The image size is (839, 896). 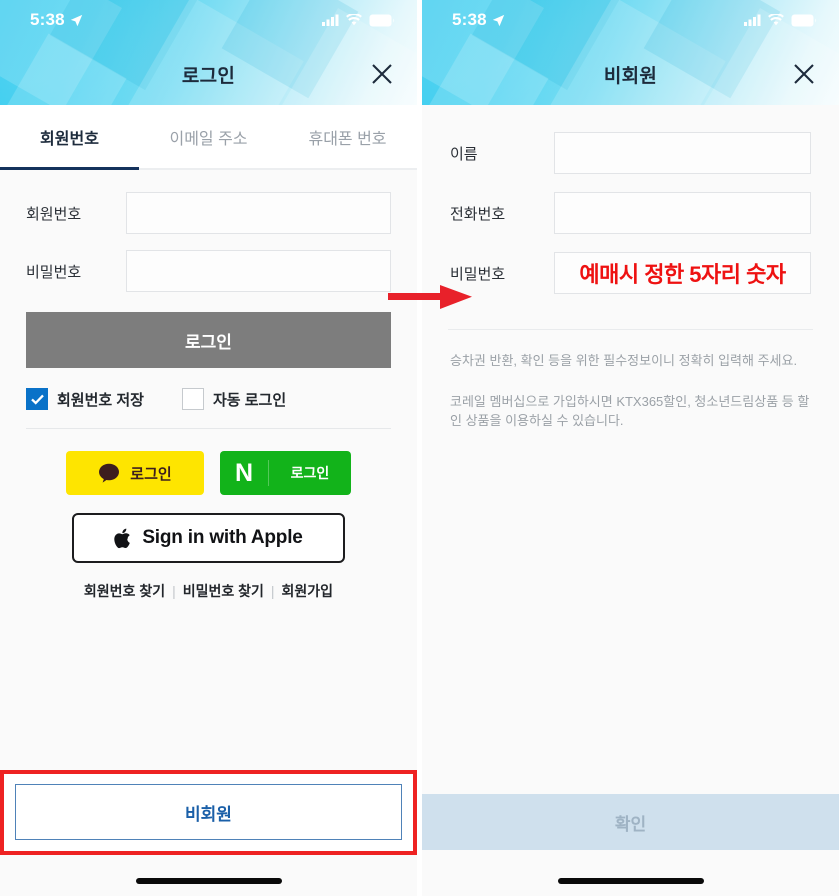 I want to click on kakao-login-button: 로그인, so click(x=135, y=473).